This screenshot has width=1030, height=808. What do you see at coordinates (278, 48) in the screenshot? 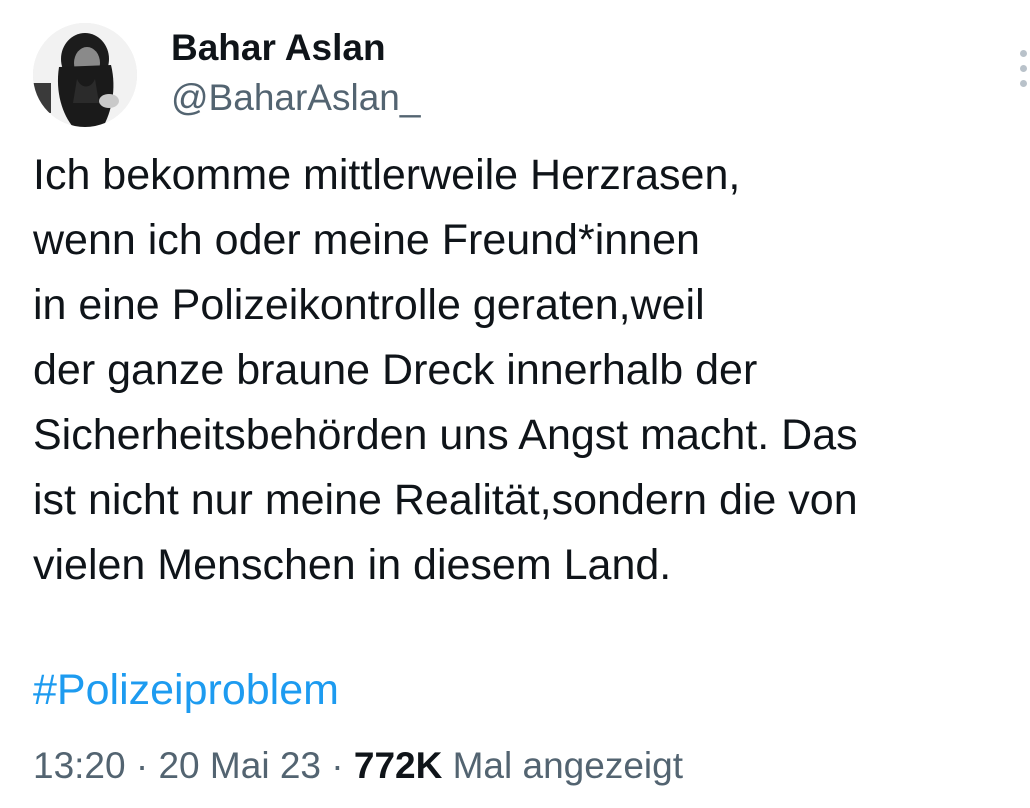
I see `display-name: Bahar Aslan` at bounding box center [278, 48].